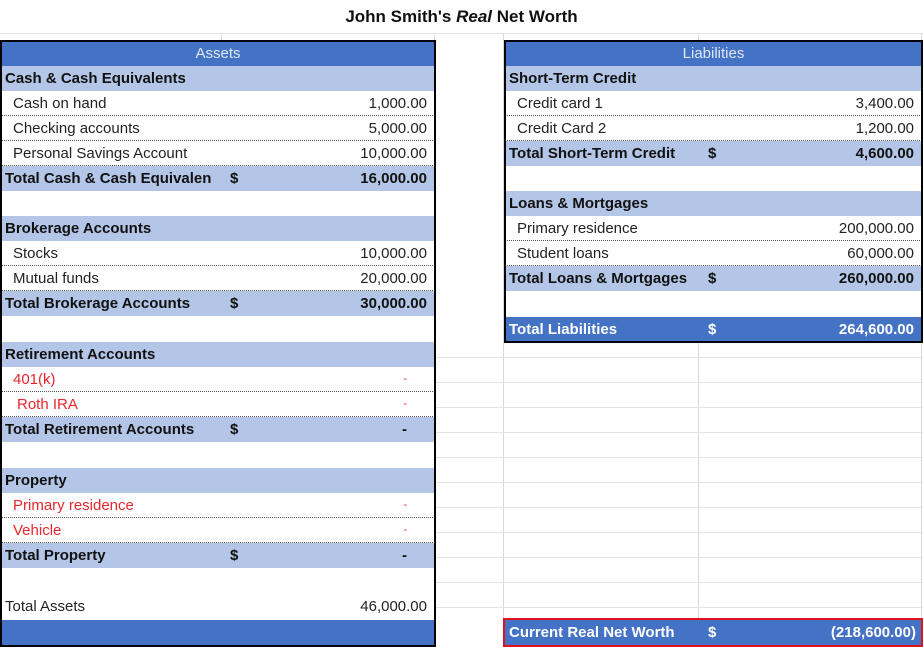 The image size is (923, 647). What do you see at coordinates (218, 253) in the screenshot?
I see `table-row: Stocks 10,000.00` at bounding box center [218, 253].